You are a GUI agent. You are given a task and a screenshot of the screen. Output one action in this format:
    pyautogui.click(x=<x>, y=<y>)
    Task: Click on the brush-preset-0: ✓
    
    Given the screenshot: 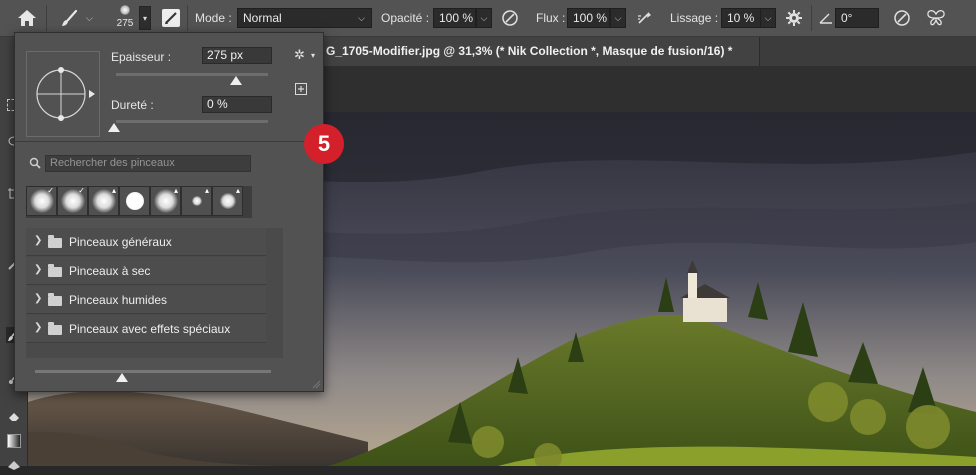 What is the action you would take?
    pyautogui.click(x=41, y=201)
    